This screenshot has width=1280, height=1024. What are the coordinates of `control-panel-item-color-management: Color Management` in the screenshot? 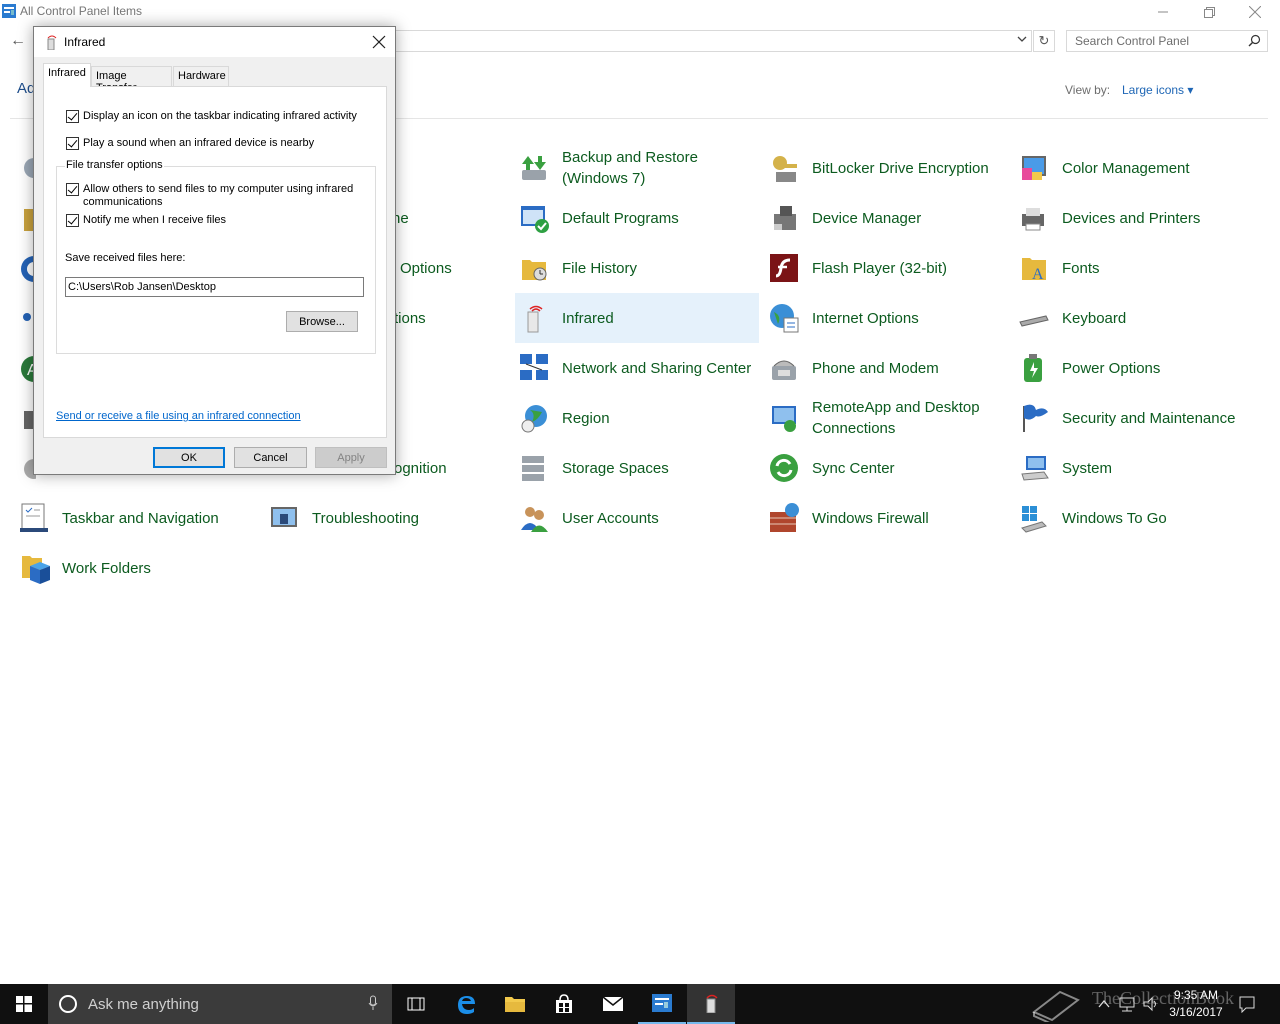 It's located at (1137, 168).